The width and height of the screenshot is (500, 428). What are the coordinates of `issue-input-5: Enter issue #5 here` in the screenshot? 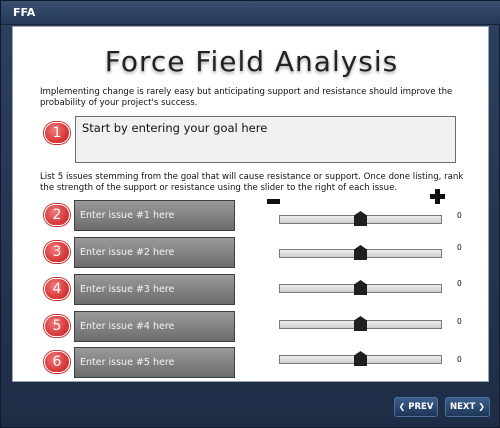 It's located at (154, 362).